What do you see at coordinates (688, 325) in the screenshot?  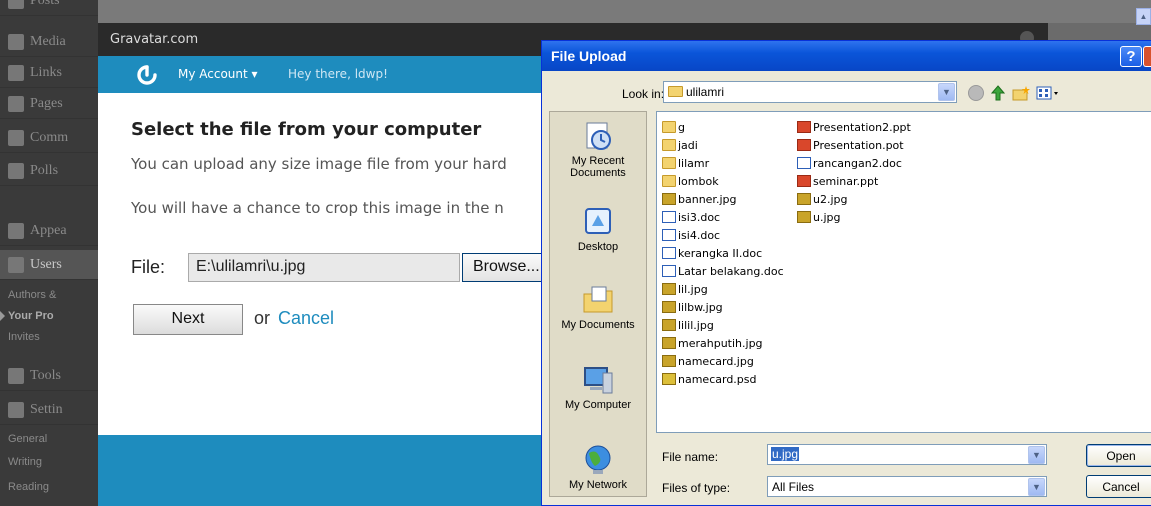 I see `list-item: lilil.jpg` at bounding box center [688, 325].